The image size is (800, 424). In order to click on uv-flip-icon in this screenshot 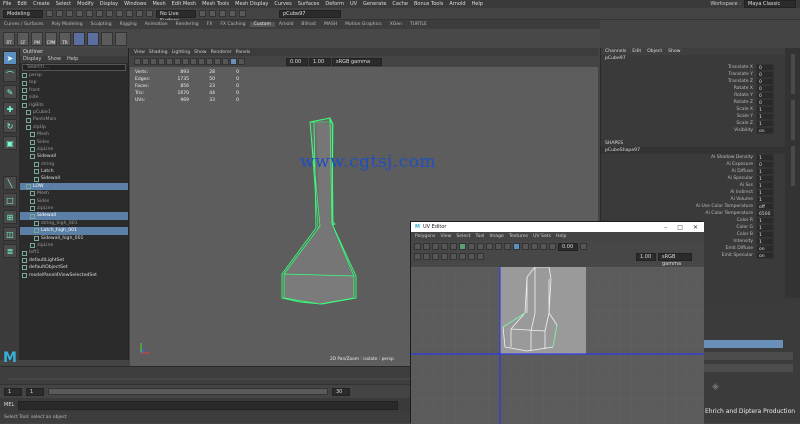, I will do `click(453, 246)`.